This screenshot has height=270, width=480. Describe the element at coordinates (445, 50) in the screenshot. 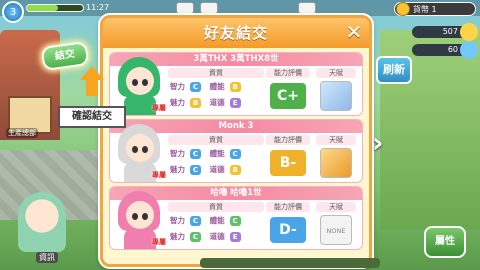

I see `resource-counter-2: 60` at that location.